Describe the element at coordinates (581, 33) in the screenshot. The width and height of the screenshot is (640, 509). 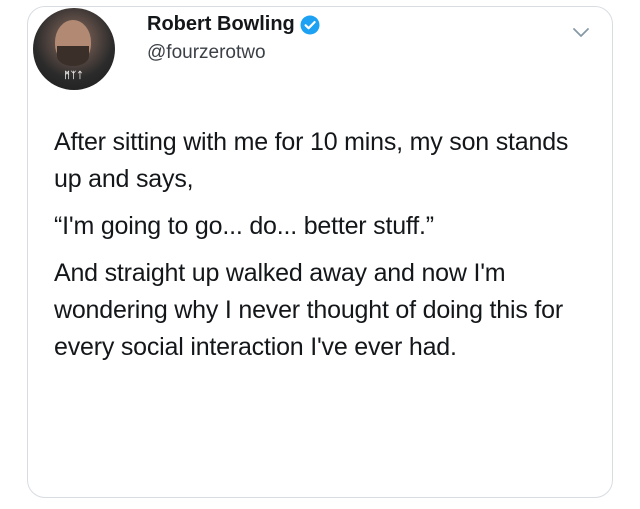
I see `chevron-down-icon` at that location.